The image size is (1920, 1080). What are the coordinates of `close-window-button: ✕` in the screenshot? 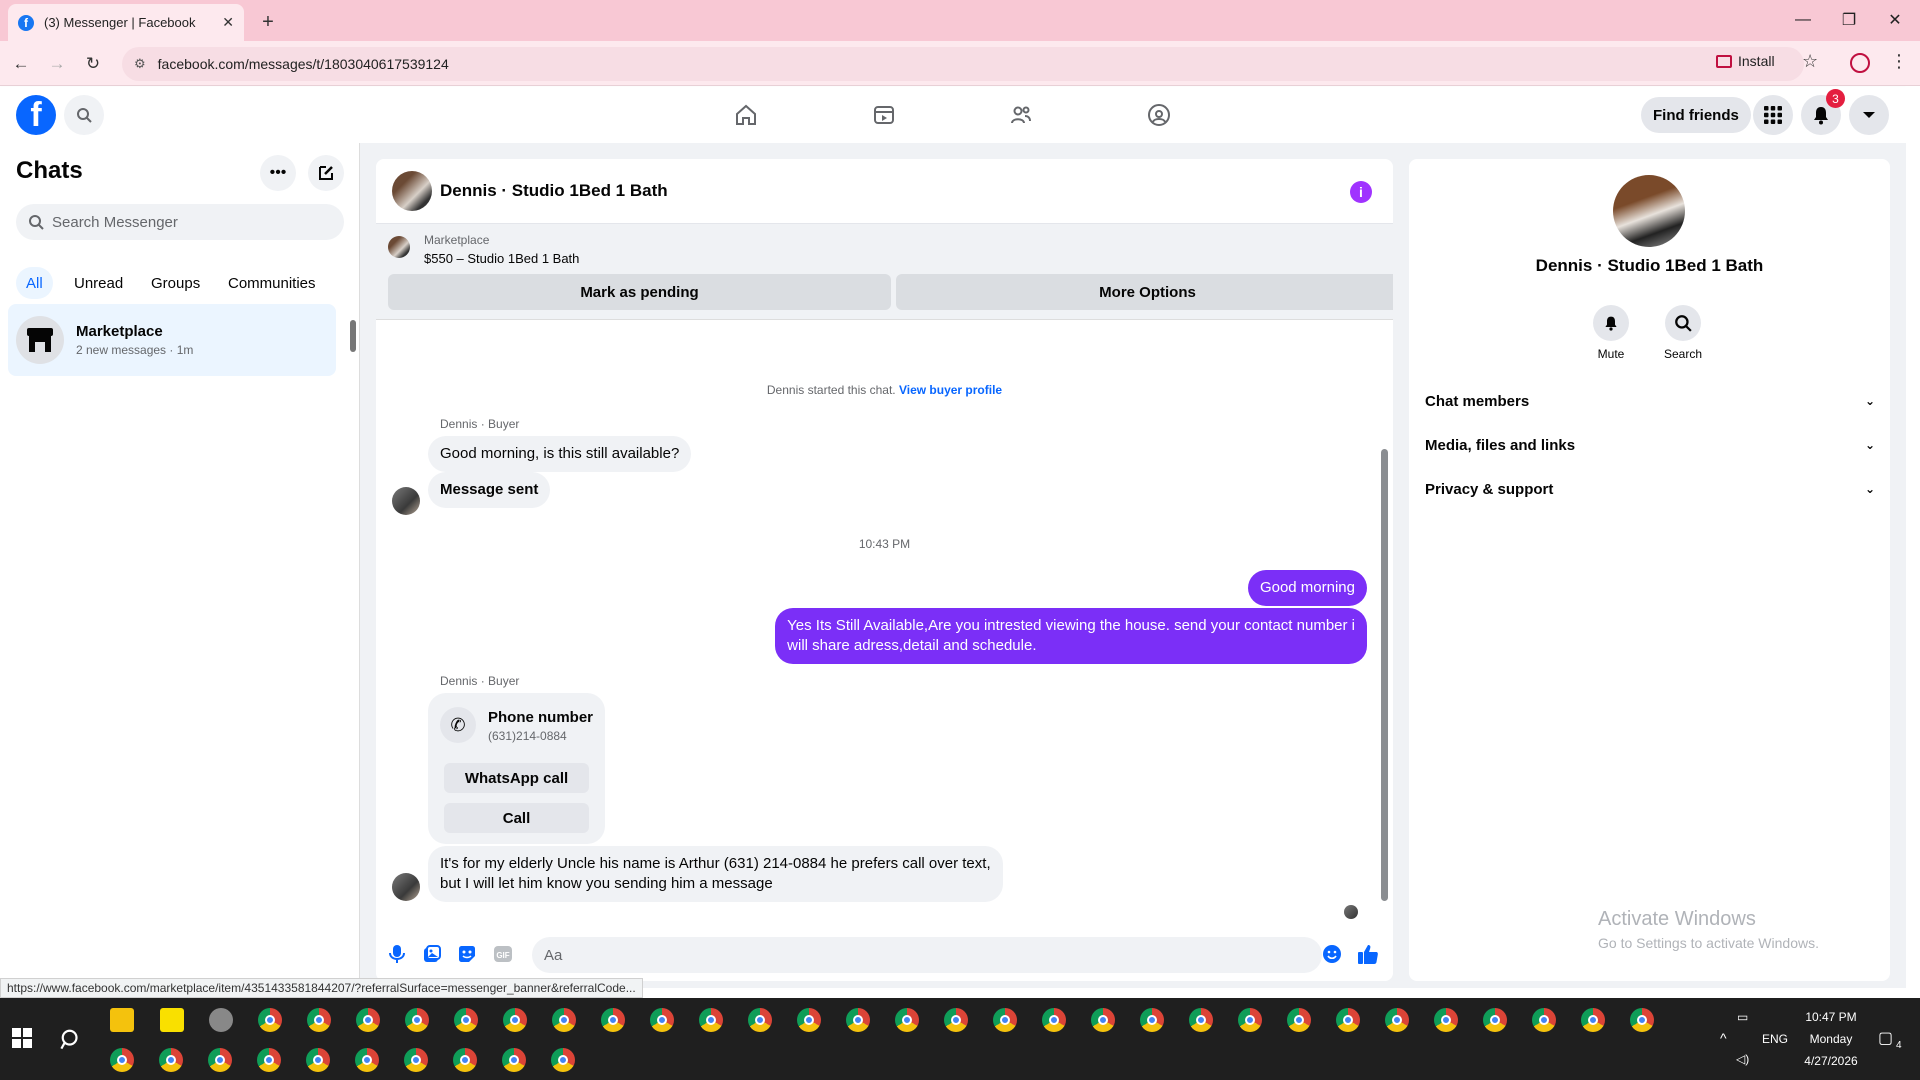 It's located at (1895, 20).